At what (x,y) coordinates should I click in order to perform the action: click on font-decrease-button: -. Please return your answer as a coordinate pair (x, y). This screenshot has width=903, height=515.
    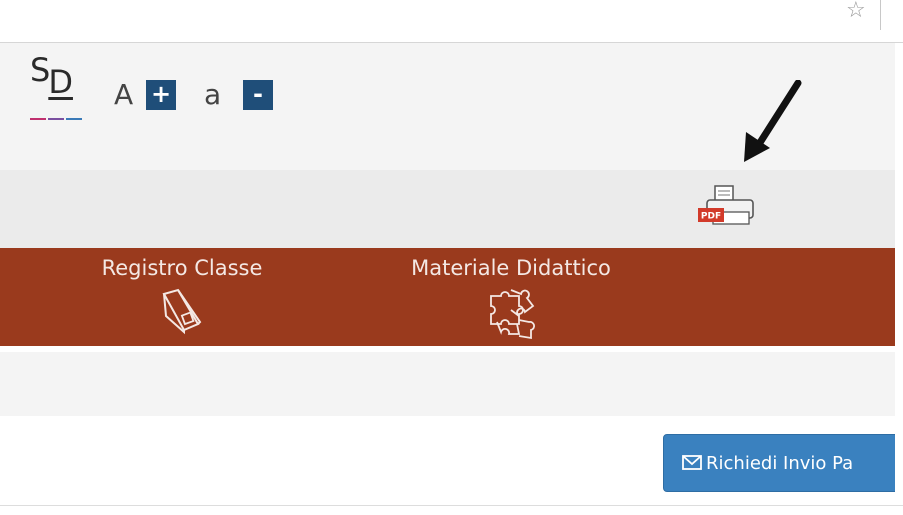
    Looking at the image, I should click on (258, 95).